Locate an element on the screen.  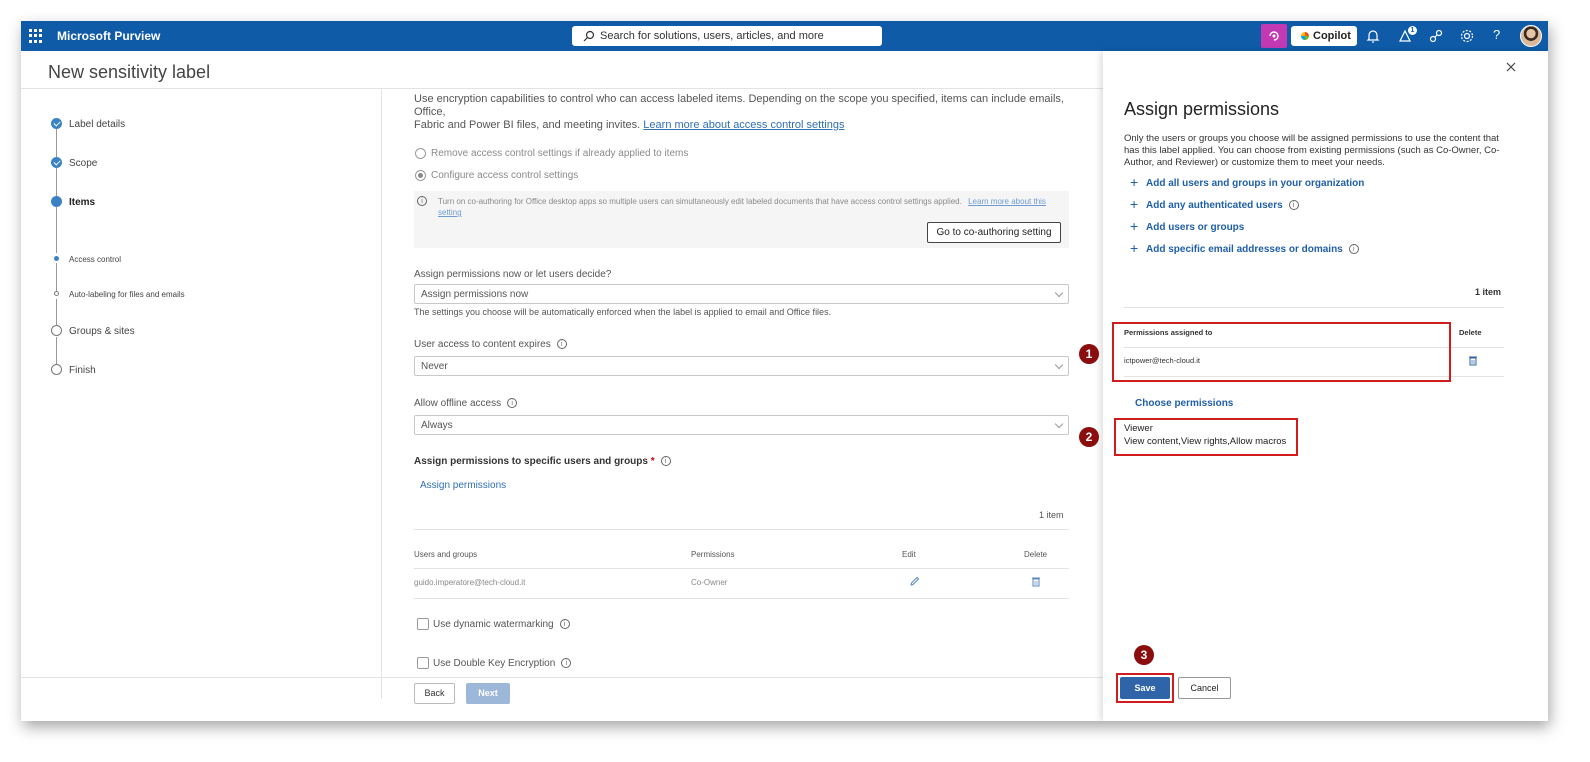
radio-remove is located at coordinates (420, 153).